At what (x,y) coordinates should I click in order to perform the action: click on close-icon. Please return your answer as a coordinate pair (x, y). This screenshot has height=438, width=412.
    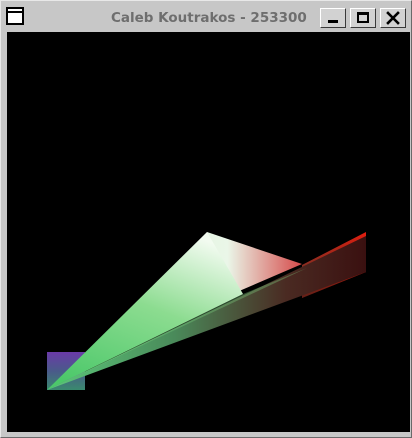
    Looking at the image, I should click on (393, 18).